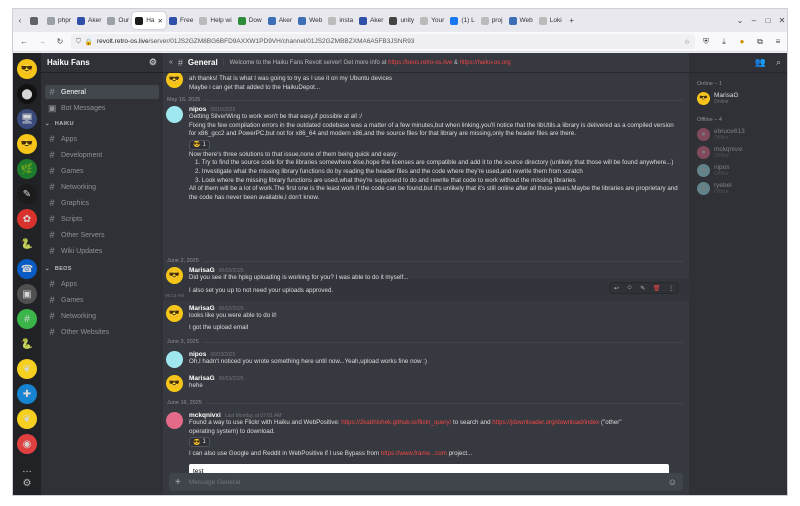  What do you see at coordinates (27, 144) in the screenshot?
I see `server-4: 😎` at bounding box center [27, 144].